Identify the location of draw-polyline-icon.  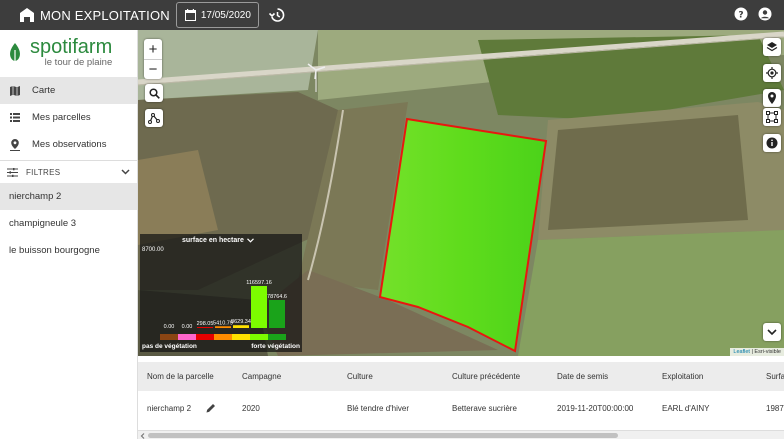
(154, 118).